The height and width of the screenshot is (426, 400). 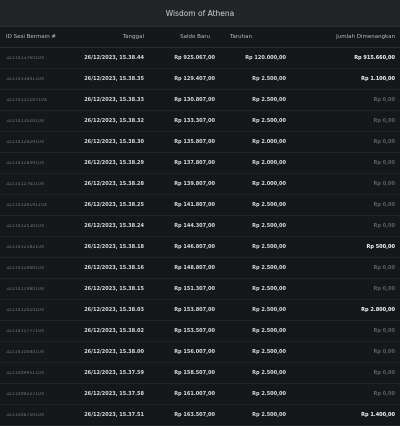 What do you see at coordinates (25, 247) in the screenshot?
I see `session-id-cell: 3221412182104` at bounding box center [25, 247].